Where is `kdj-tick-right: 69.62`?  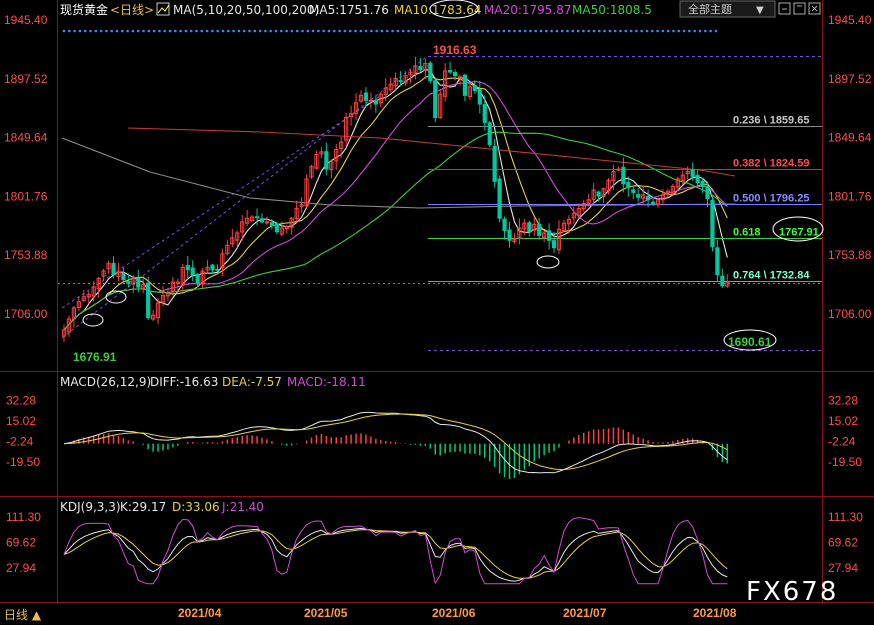
kdj-tick-right: 69.62 is located at coordinates (843, 542).